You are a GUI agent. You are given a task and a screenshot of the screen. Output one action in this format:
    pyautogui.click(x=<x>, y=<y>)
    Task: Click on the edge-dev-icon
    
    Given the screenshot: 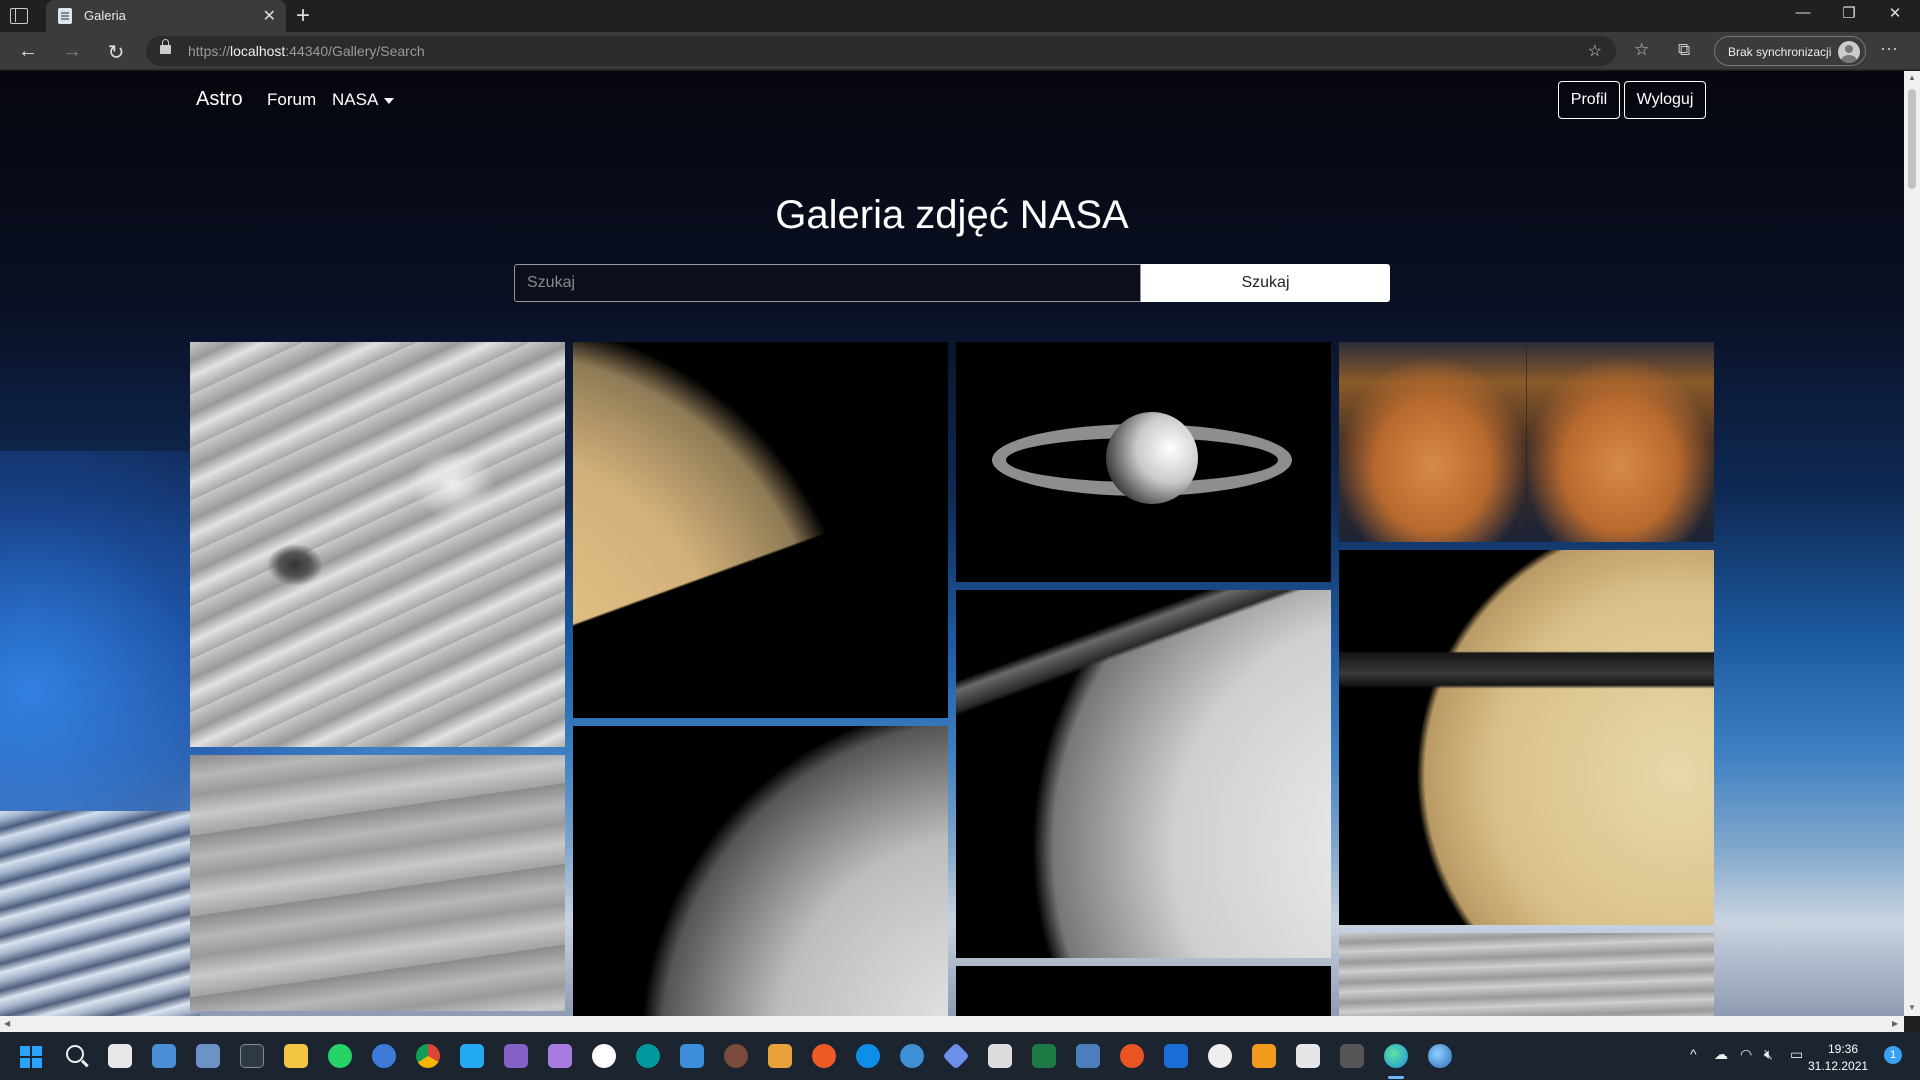 What is the action you would take?
    pyautogui.click(x=384, y=1056)
    